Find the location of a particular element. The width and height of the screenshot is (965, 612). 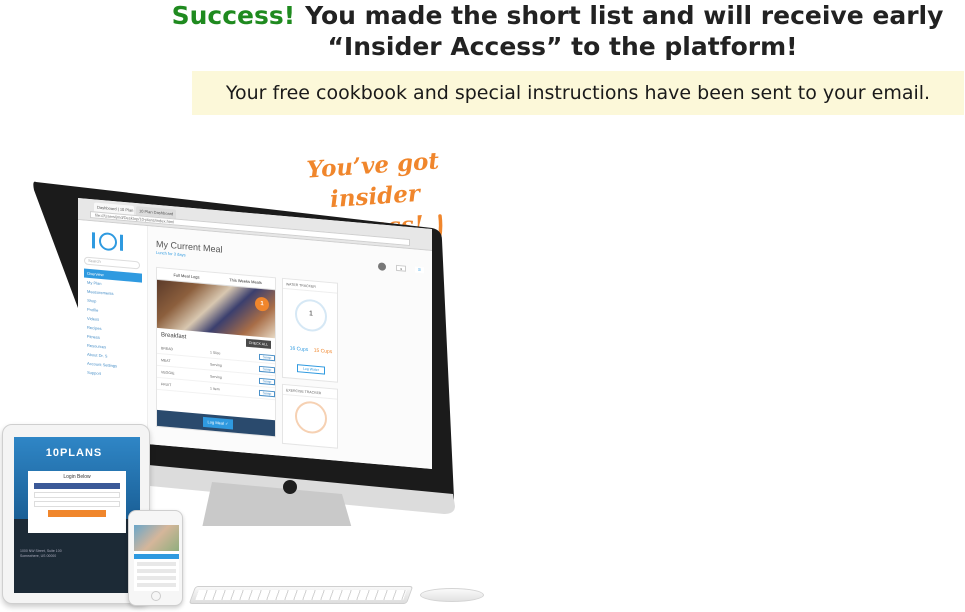

iphone-nav-bar is located at coordinates (156, 556).